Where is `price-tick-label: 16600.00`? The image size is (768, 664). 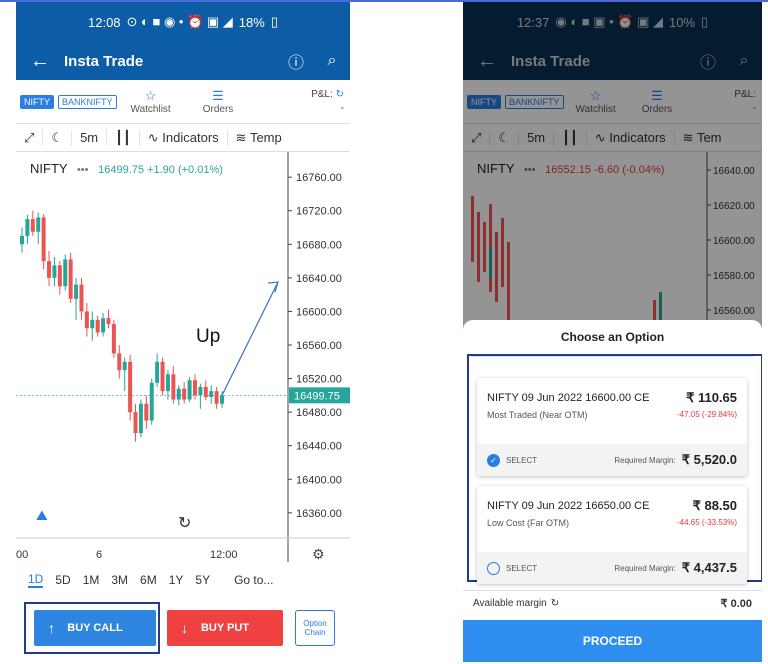 price-tick-label: 16600.00 is located at coordinates (319, 312).